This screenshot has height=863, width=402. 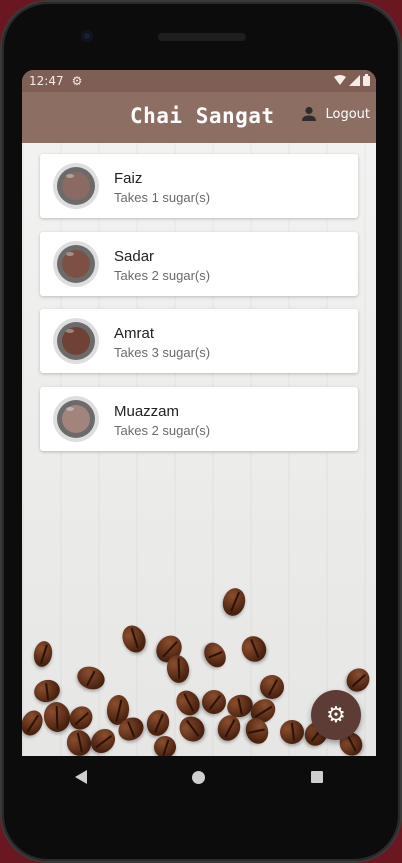 What do you see at coordinates (199, 186) in the screenshot?
I see `list-item: Faiz Takes 1 sugar(s)` at bounding box center [199, 186].